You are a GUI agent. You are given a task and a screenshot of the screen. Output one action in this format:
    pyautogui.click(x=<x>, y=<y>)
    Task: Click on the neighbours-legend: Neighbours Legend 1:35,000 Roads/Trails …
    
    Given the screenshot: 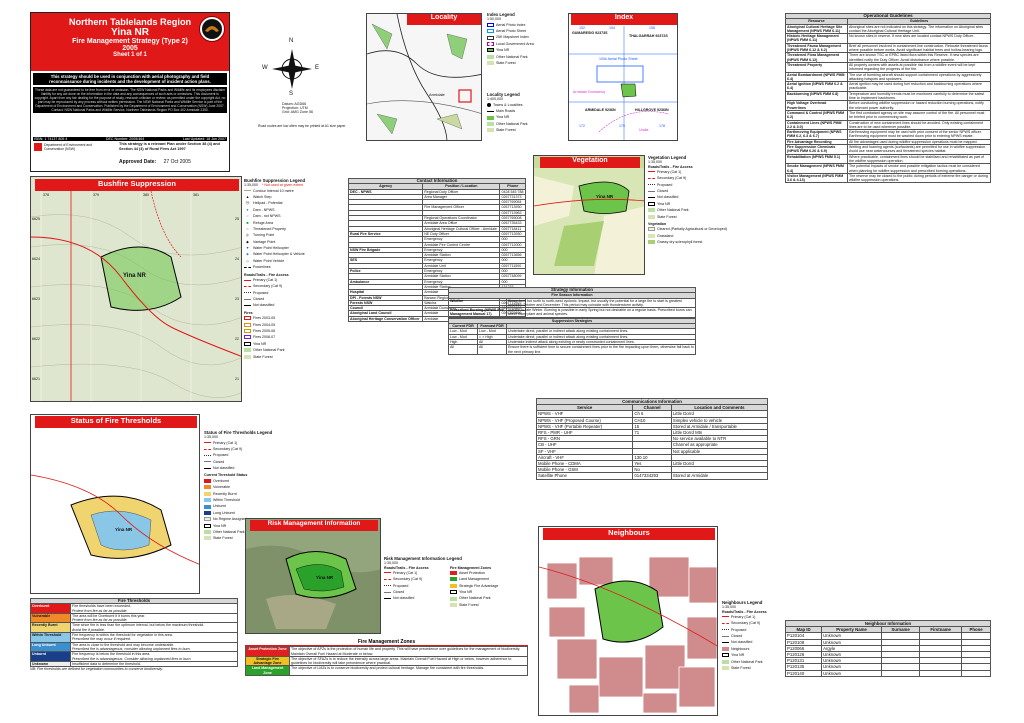 What is the action you would take?
    pyautogui.click(x=751, y=658)
    